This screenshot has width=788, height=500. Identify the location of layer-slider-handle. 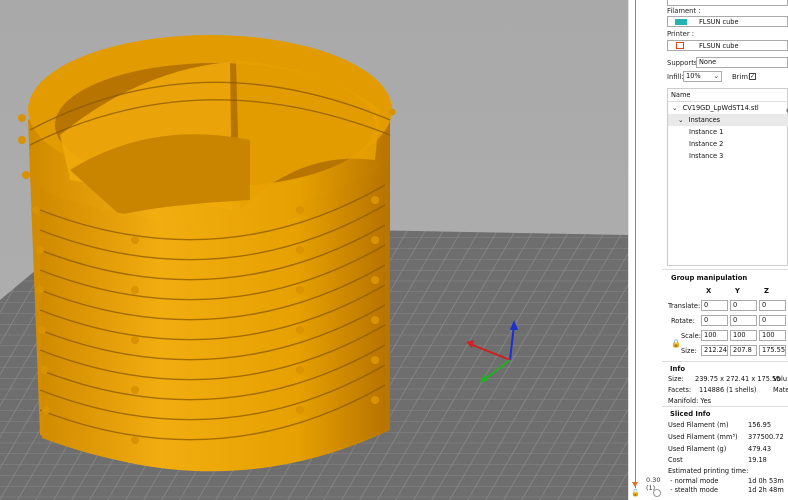
(635, 484).